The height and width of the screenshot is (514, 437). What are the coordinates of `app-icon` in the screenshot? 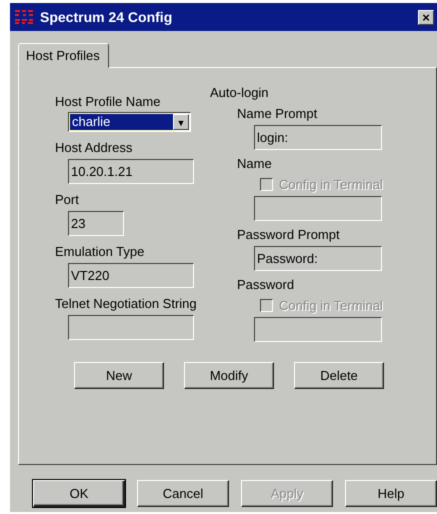 It's located at (24, 17).